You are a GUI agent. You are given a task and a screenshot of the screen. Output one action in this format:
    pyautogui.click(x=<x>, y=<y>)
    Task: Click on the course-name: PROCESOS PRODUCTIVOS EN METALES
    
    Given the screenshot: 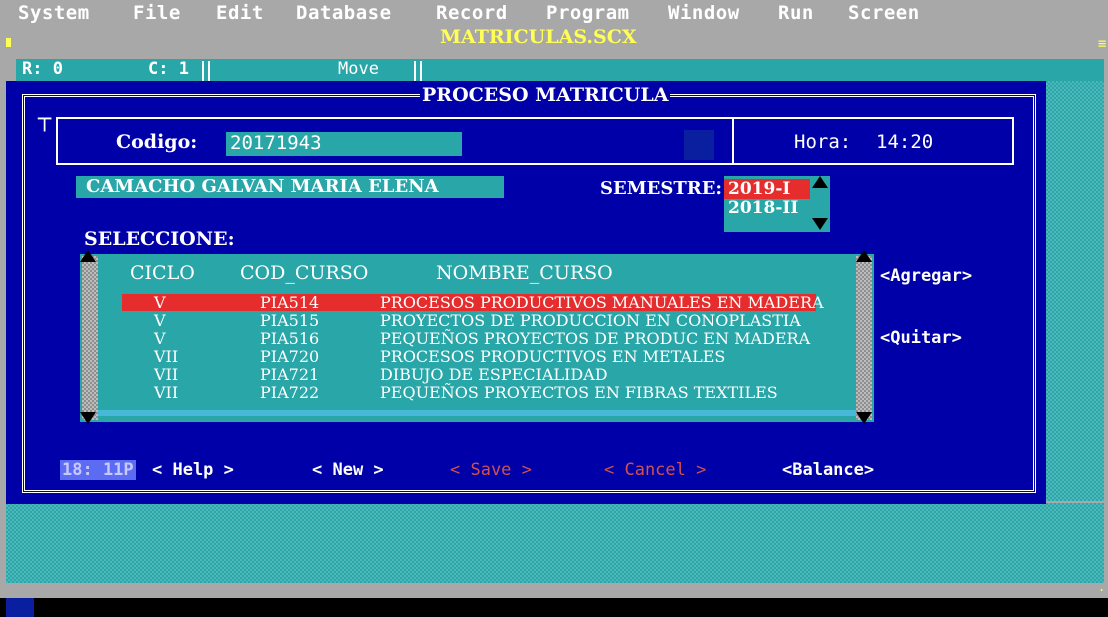 What is the action you would take?
    pyautogui.click(x=553, y=356)
    